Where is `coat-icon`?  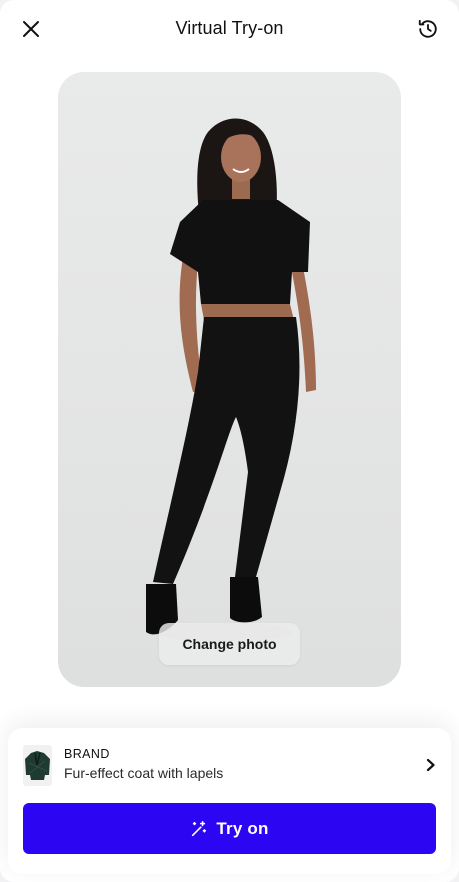
coat-icon is located at coordinates (37, 765).